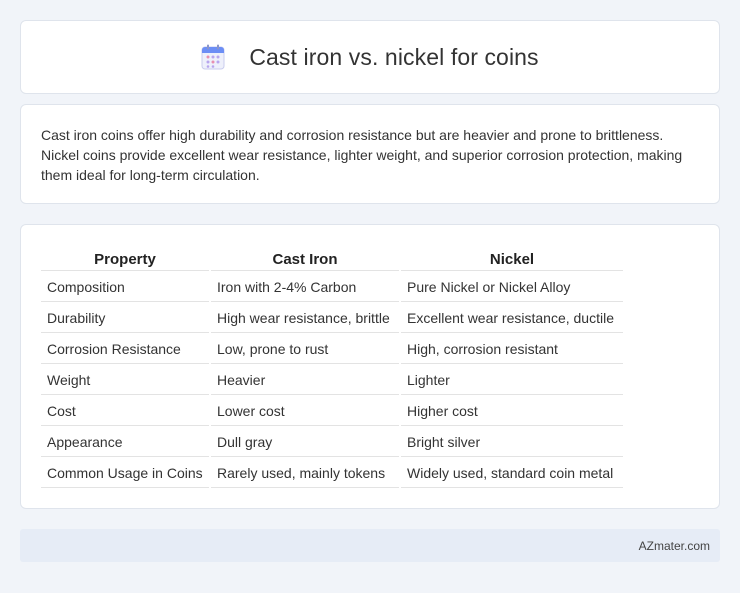  I want to click on table-cell: Corrosion Resistance, so click(125, 349).